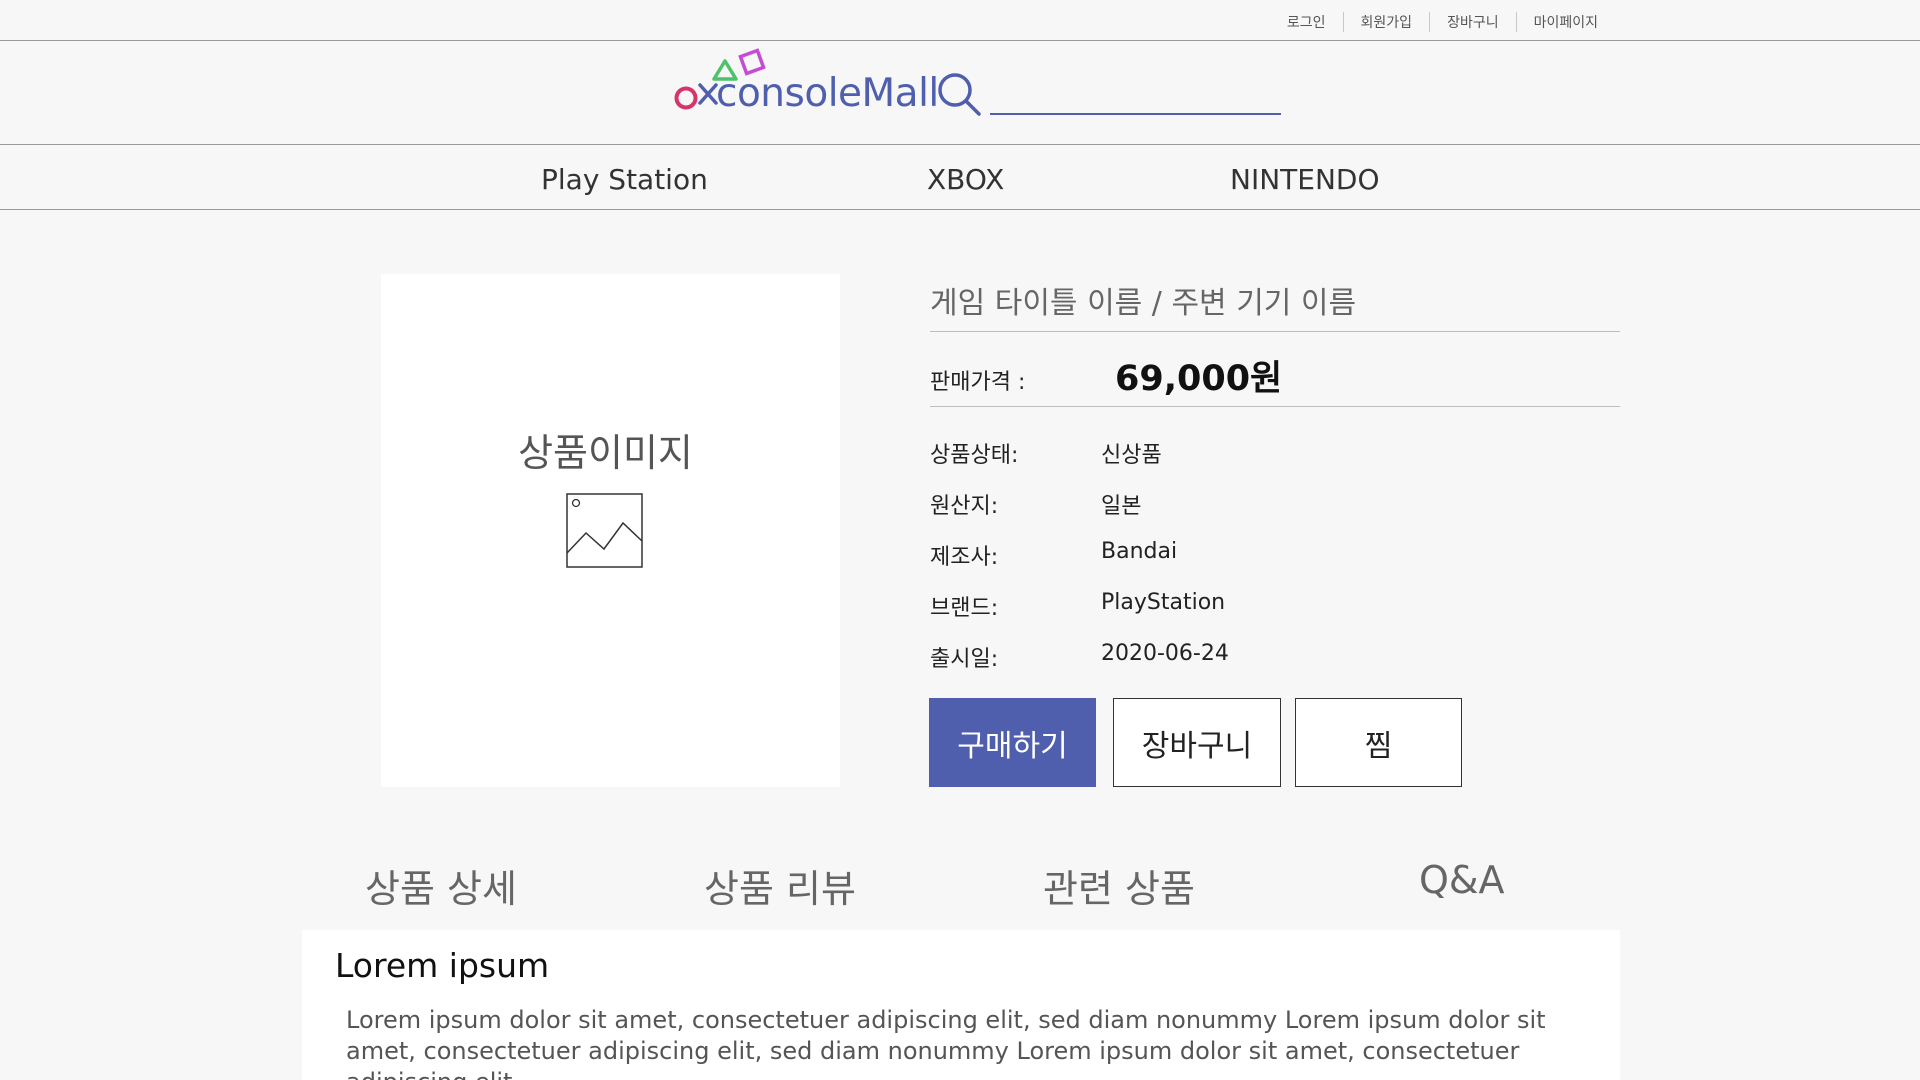 The height and width of the screenshot is (1080, 1920). I want to click on search-icon, so click(959, 94).